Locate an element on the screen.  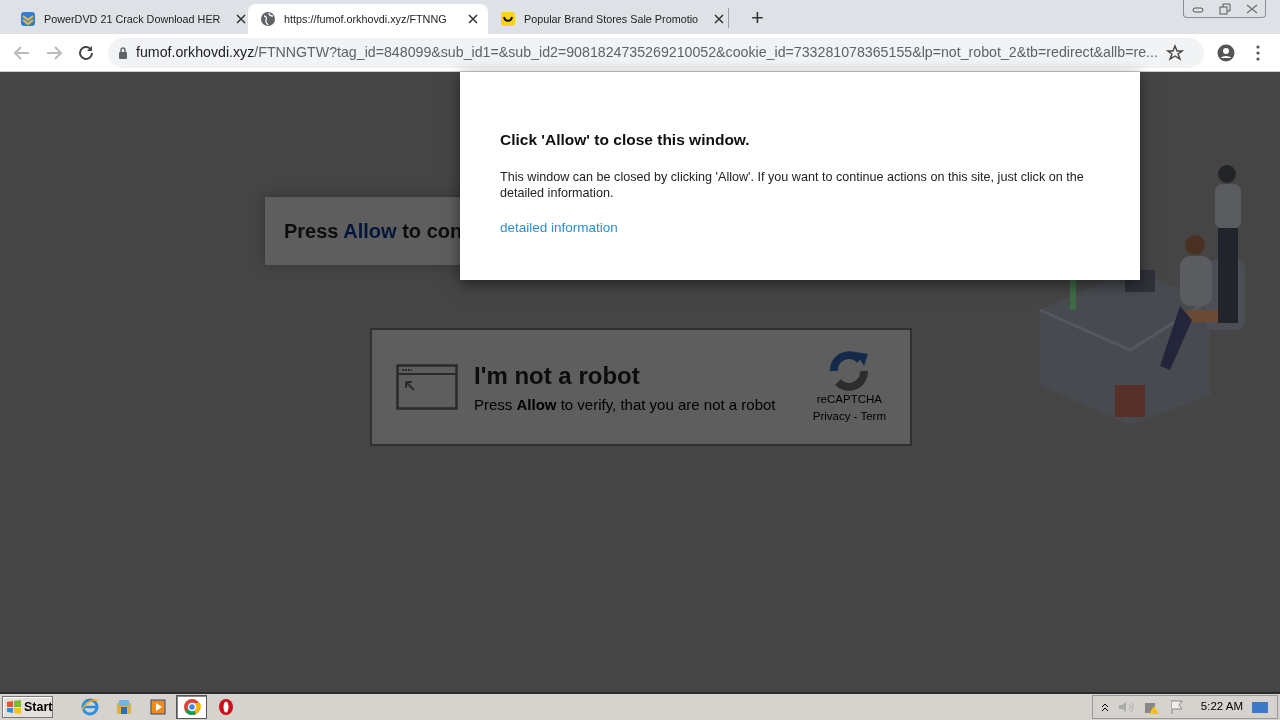
taskbar-app is located at coordinates (191, 707).